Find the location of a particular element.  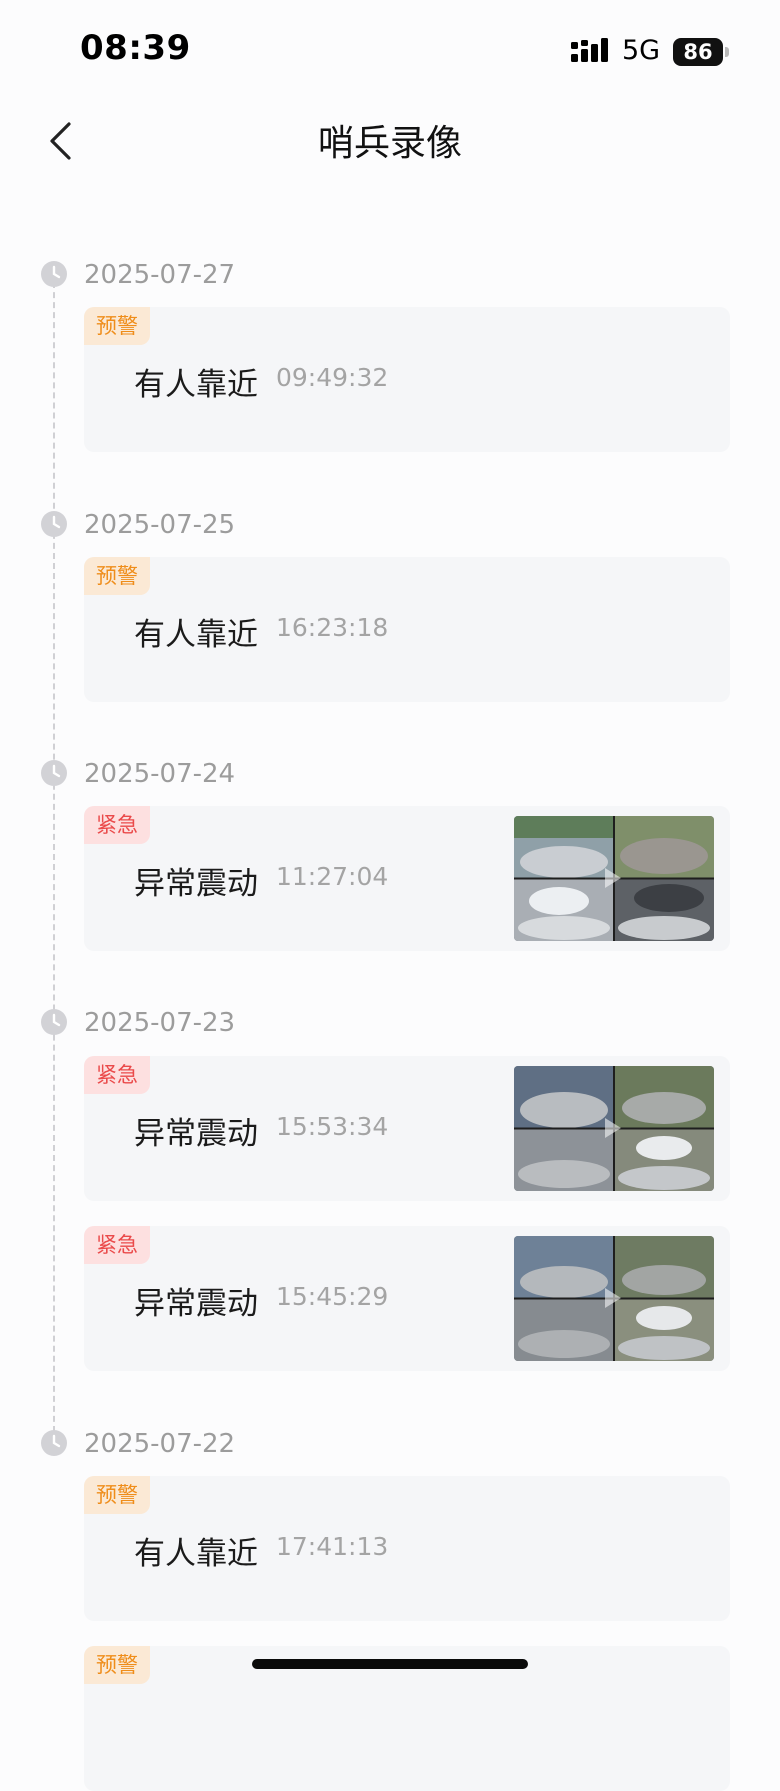

event-time: 11:27:04 is located at coordinates (332, 876).